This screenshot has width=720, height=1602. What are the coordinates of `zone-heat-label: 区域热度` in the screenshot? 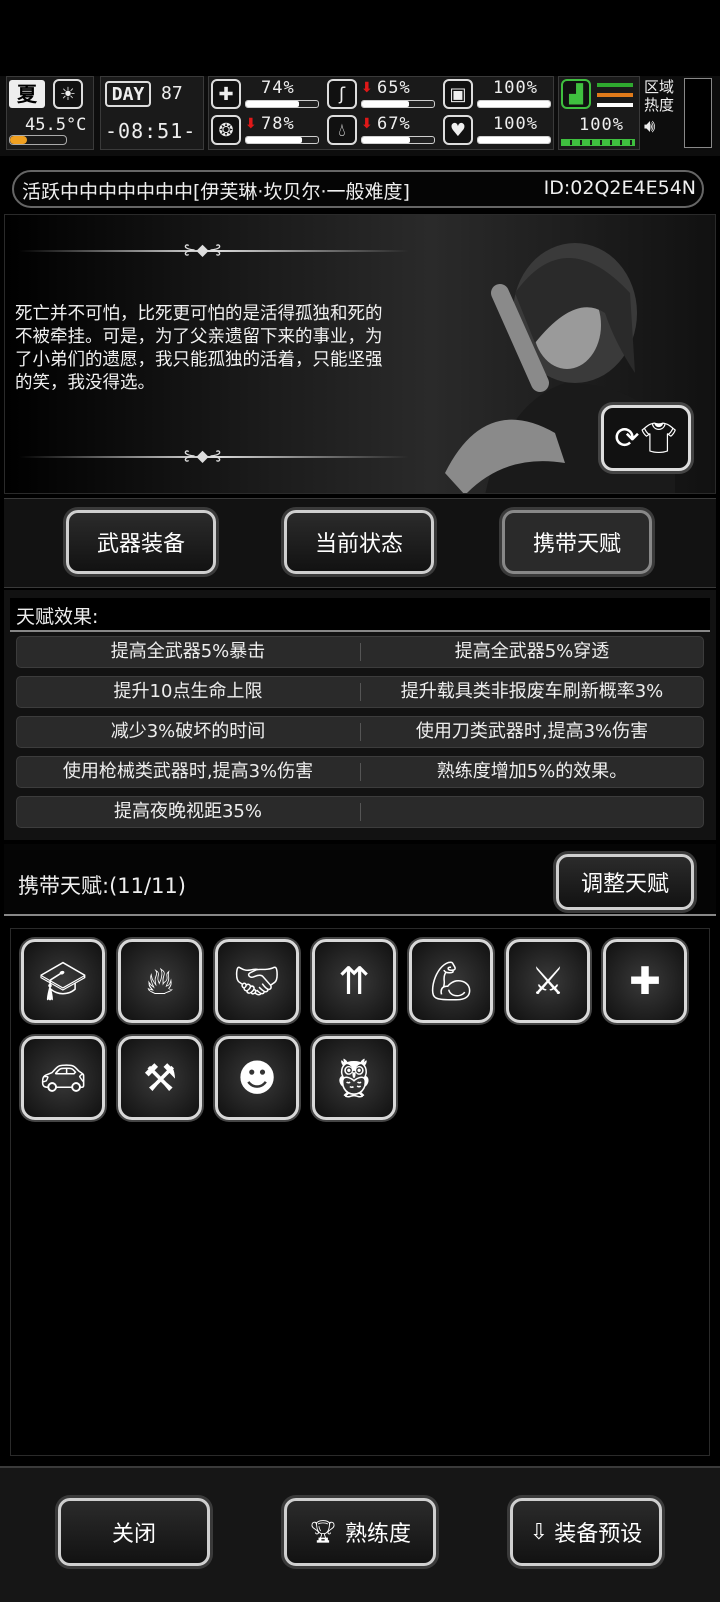 It's located at (659, 96).